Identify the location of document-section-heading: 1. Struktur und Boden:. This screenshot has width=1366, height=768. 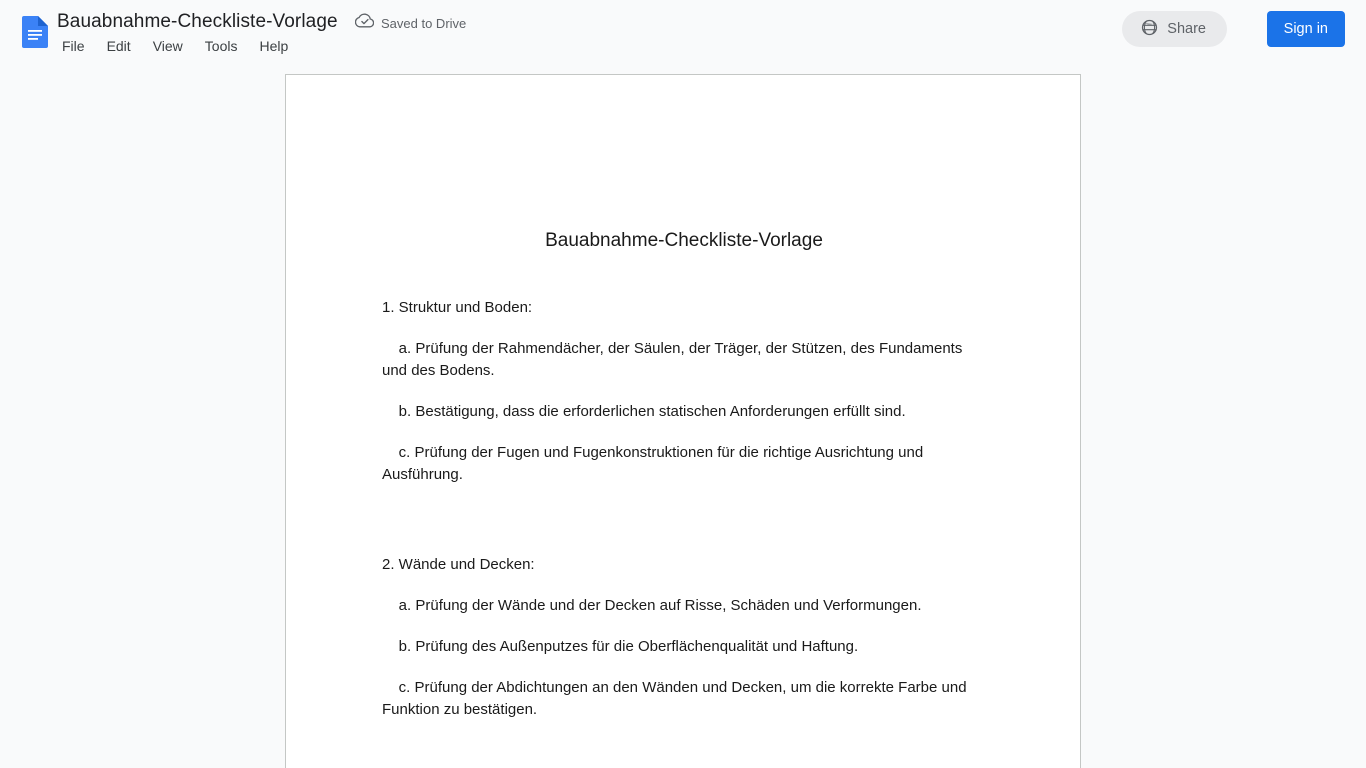
(457, 307).